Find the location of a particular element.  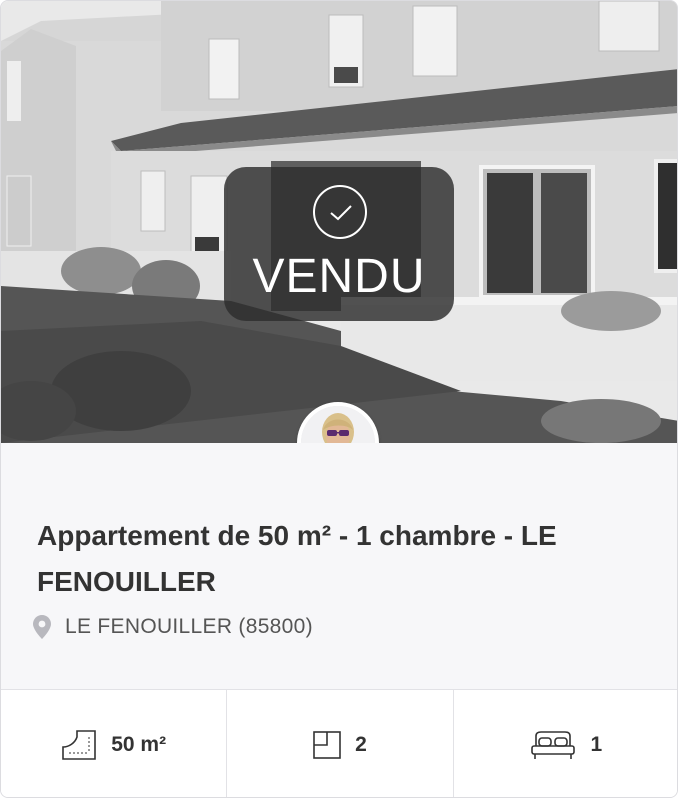

rooms-value: 2 is located at coordinates (361, 744).